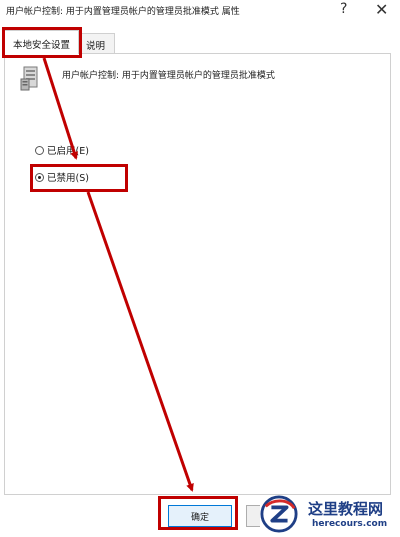 This screenshot has height=537, width=400. Describe the element at coordinates (42, 45) in the screenshot. I see `tab-label: 本地安全设置` at that location.